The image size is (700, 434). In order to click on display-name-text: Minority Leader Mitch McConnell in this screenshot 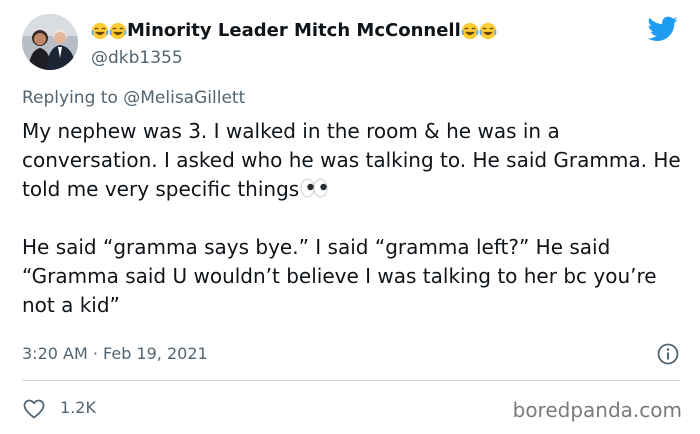, I will do `click(294, 30)`.